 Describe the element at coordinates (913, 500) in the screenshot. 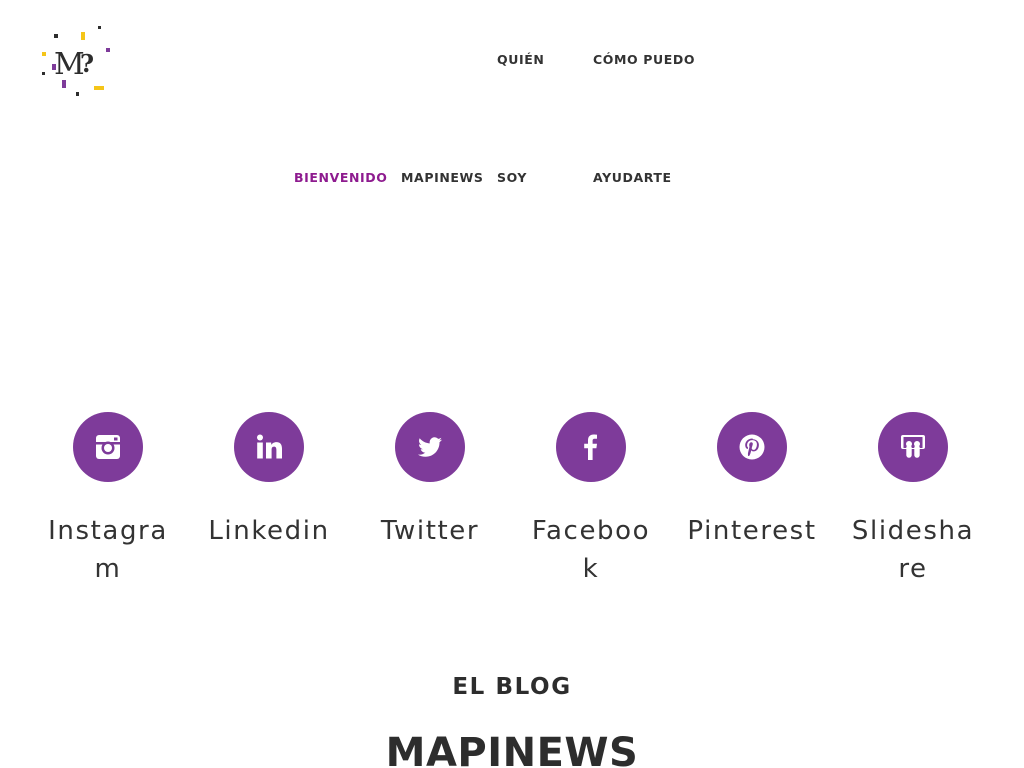

I see `social-slideshare: Slideshare` at that location.